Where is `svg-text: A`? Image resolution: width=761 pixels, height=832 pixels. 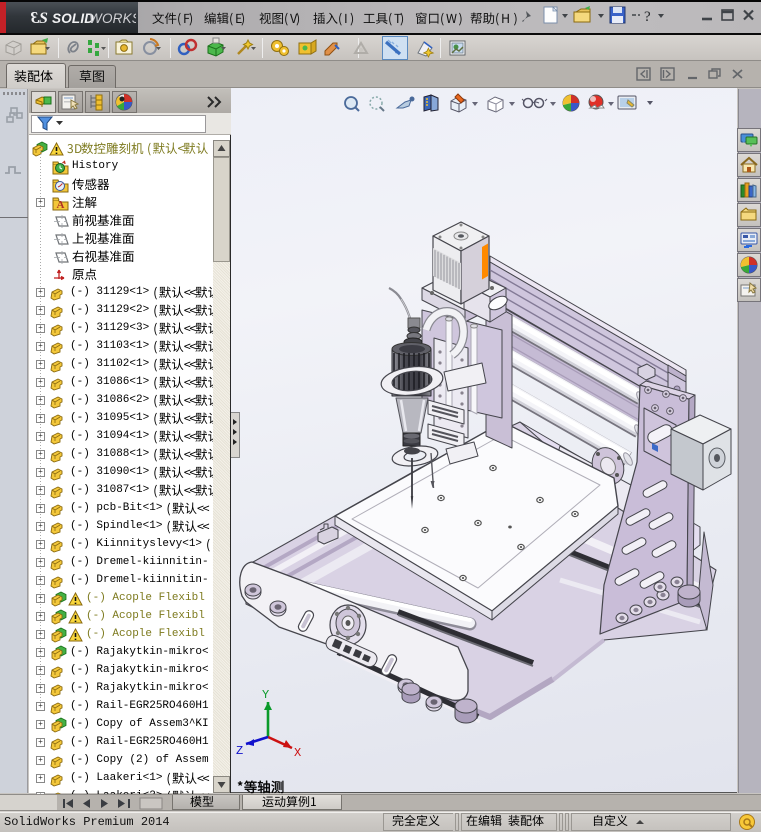
svg-text: A is located at coordinates (61, 205).